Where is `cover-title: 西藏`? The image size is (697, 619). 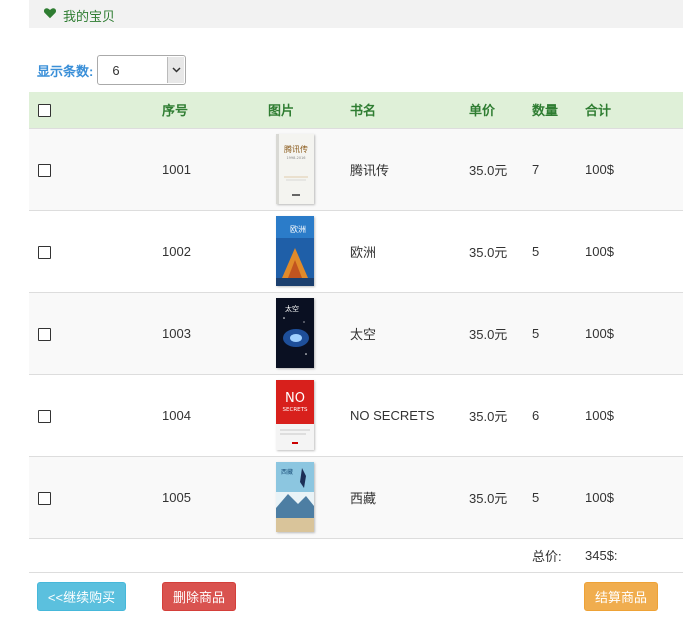 cover-title: 西藏 is located at coordinates (287, 472).